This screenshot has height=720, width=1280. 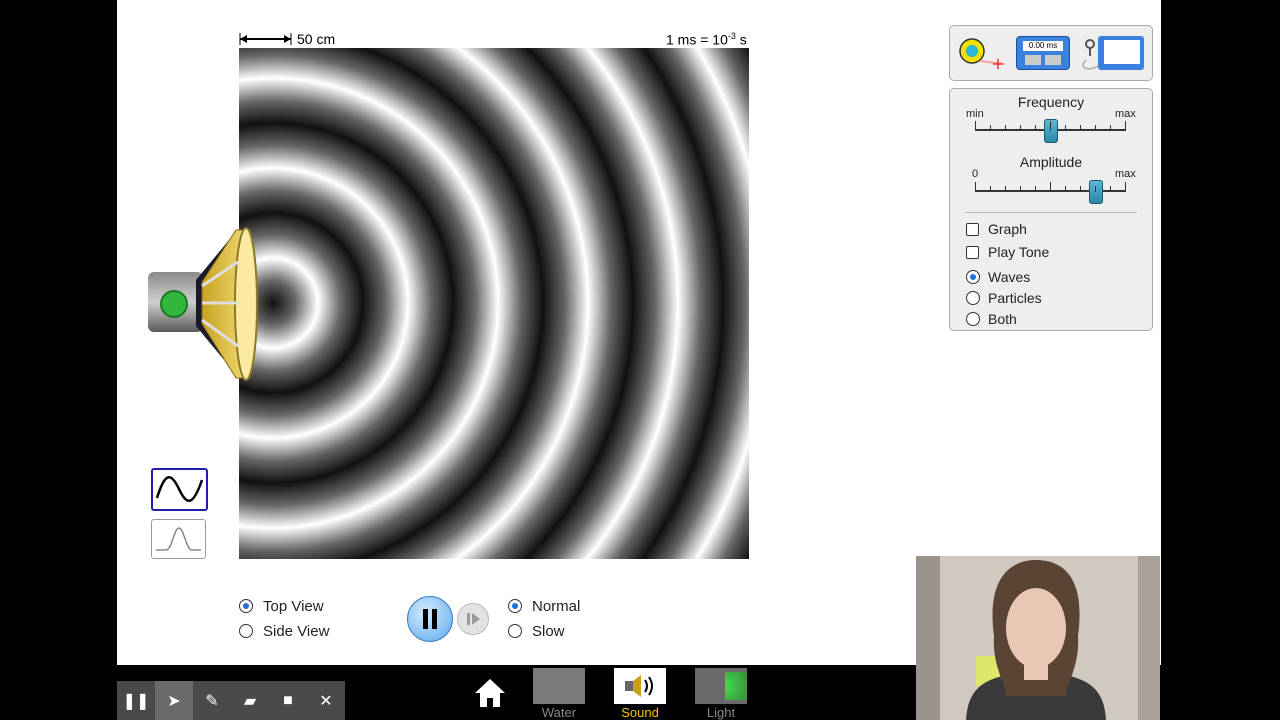 What do you see at coordinates (1002, 319) in the screenshot?
I see `both-label: Both` at bounding box center [1002, 319].